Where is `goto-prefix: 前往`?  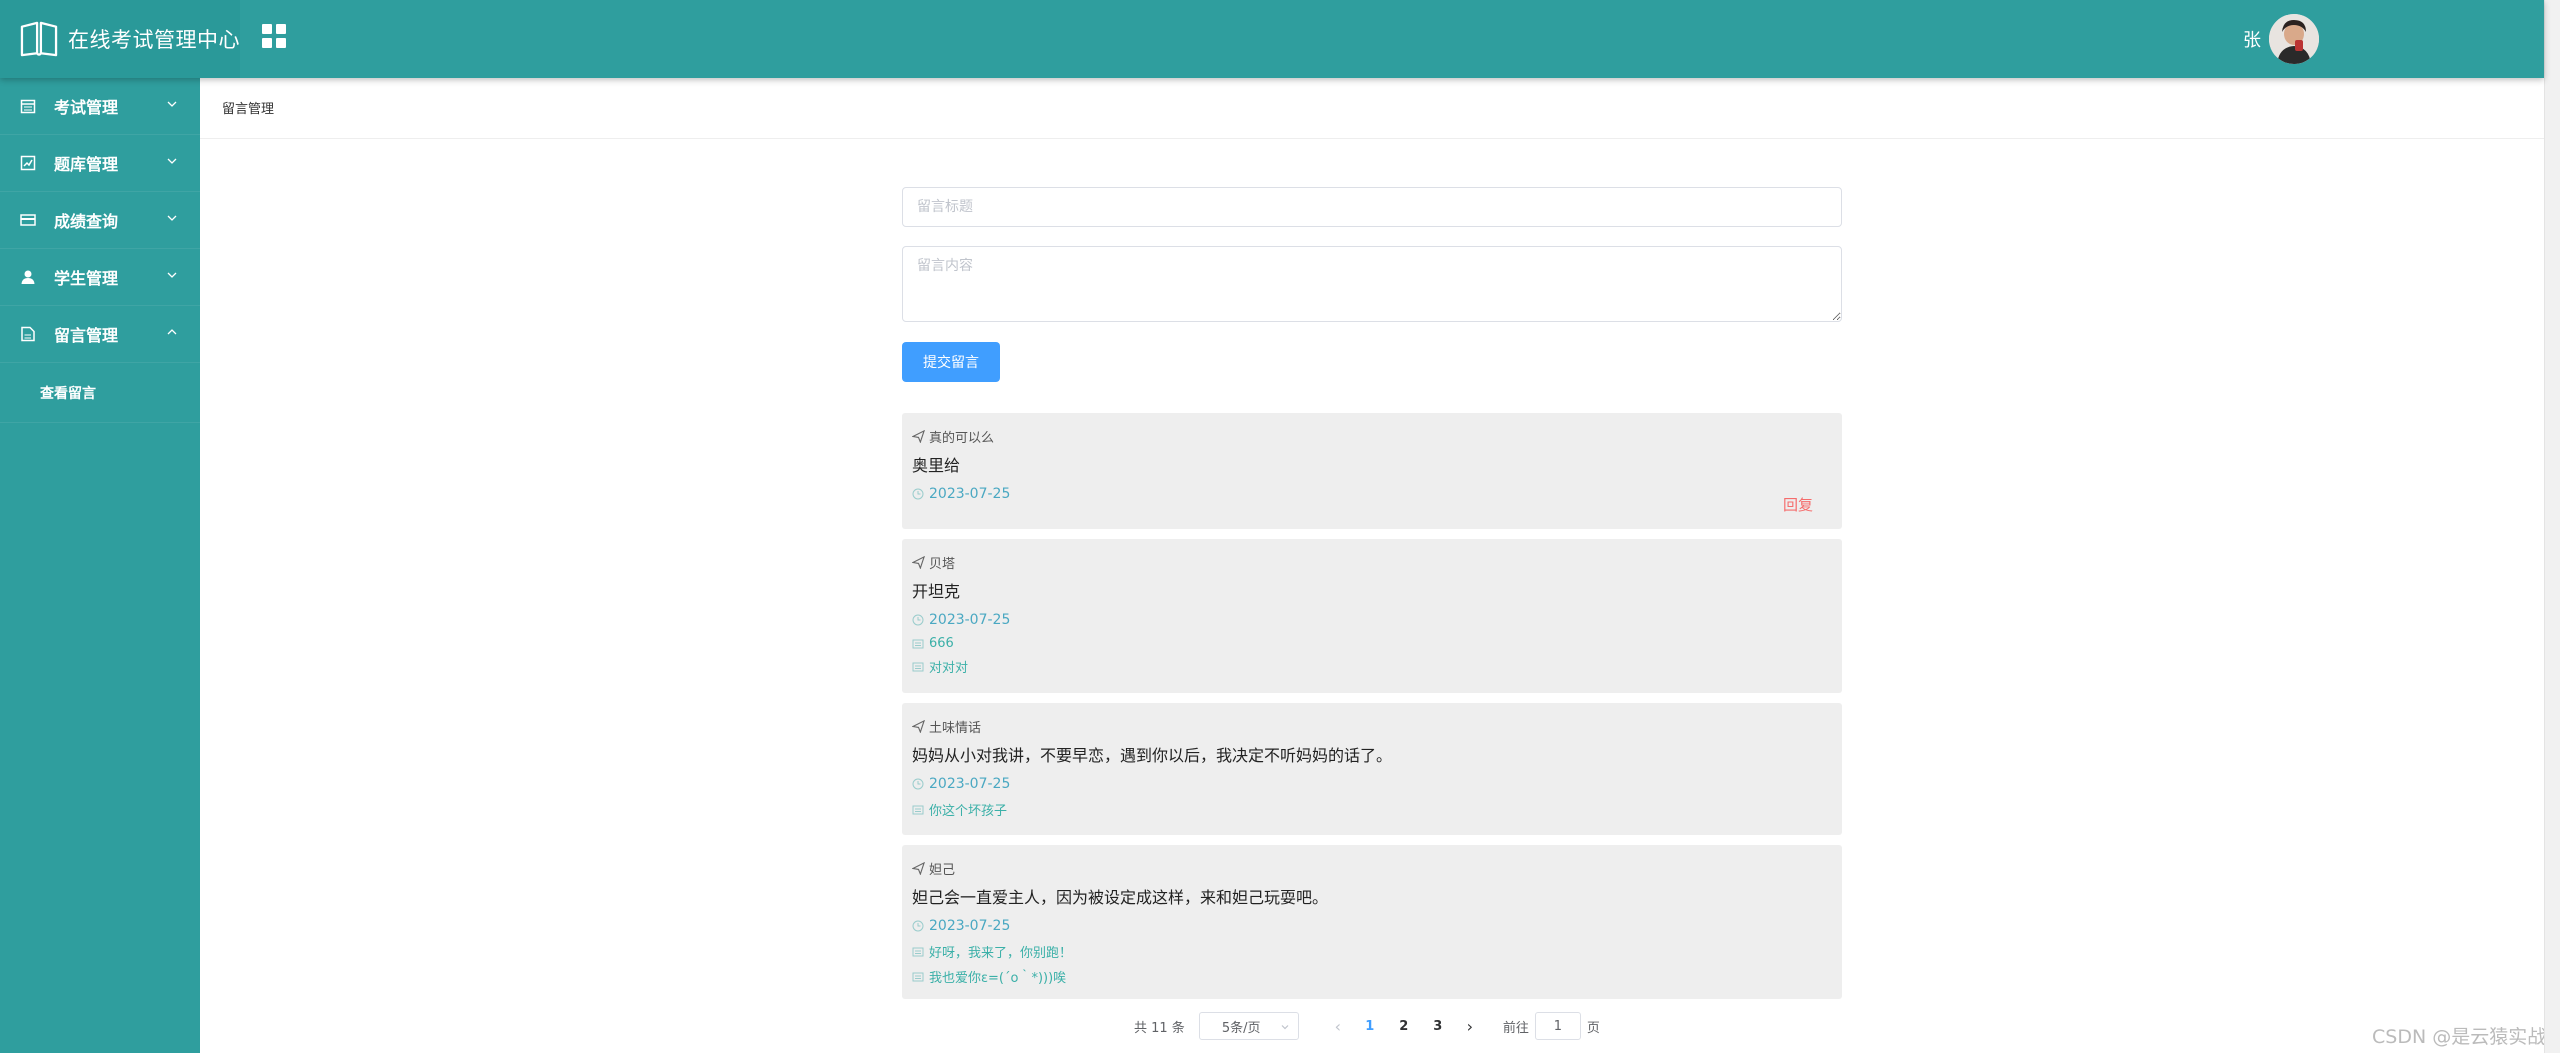 goto-prefix: 前往 is located at coordinates (1515, 1028).